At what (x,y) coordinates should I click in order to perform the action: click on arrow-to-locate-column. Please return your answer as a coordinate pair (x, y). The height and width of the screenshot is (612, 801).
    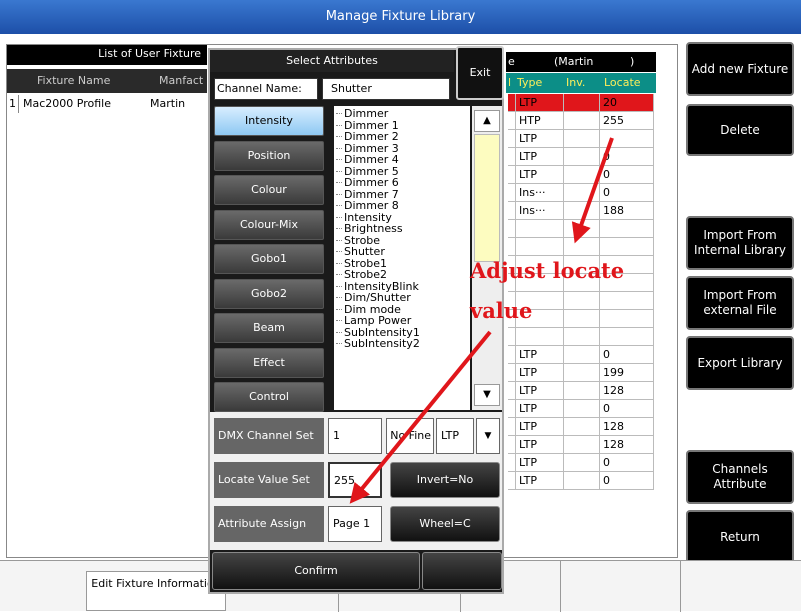
    Looking at the image, I should click on (592, 190).